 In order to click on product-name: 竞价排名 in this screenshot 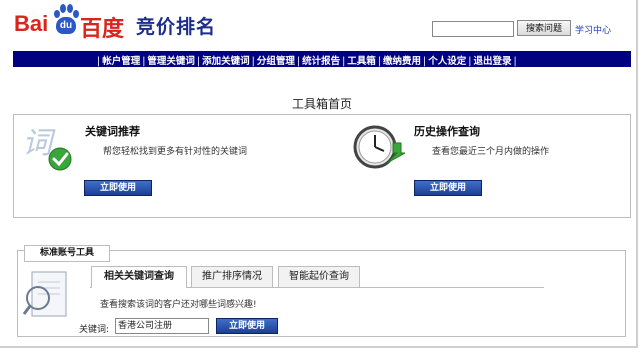, I will do `click(176, 27)`.